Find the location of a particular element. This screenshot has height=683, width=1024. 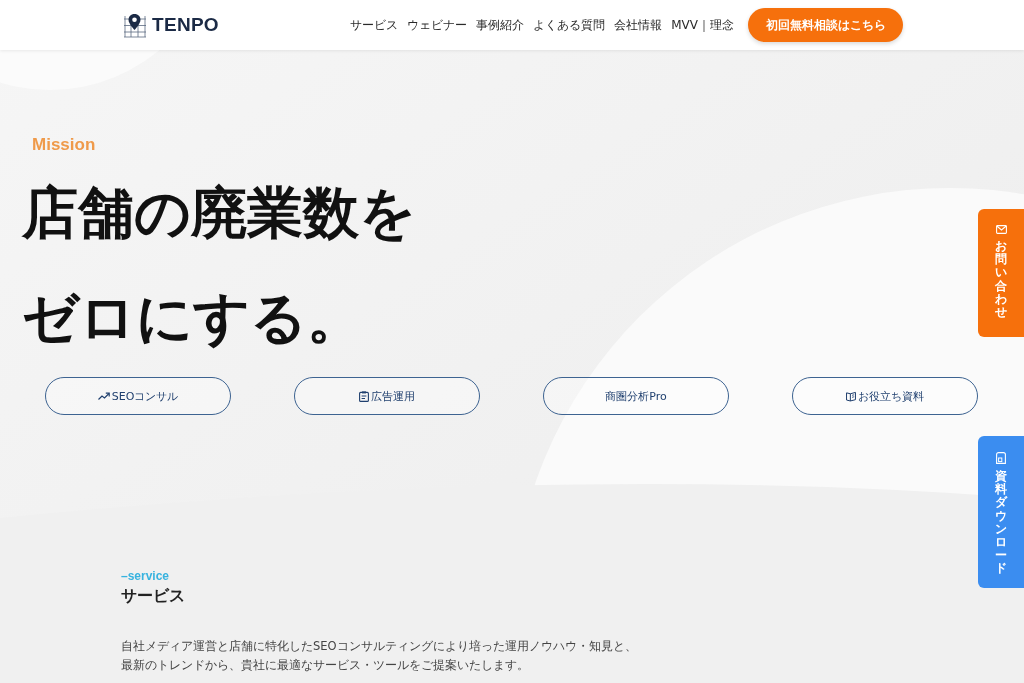

hero-headline: 店舗の廃業数を is located at coordinates (219, 213).